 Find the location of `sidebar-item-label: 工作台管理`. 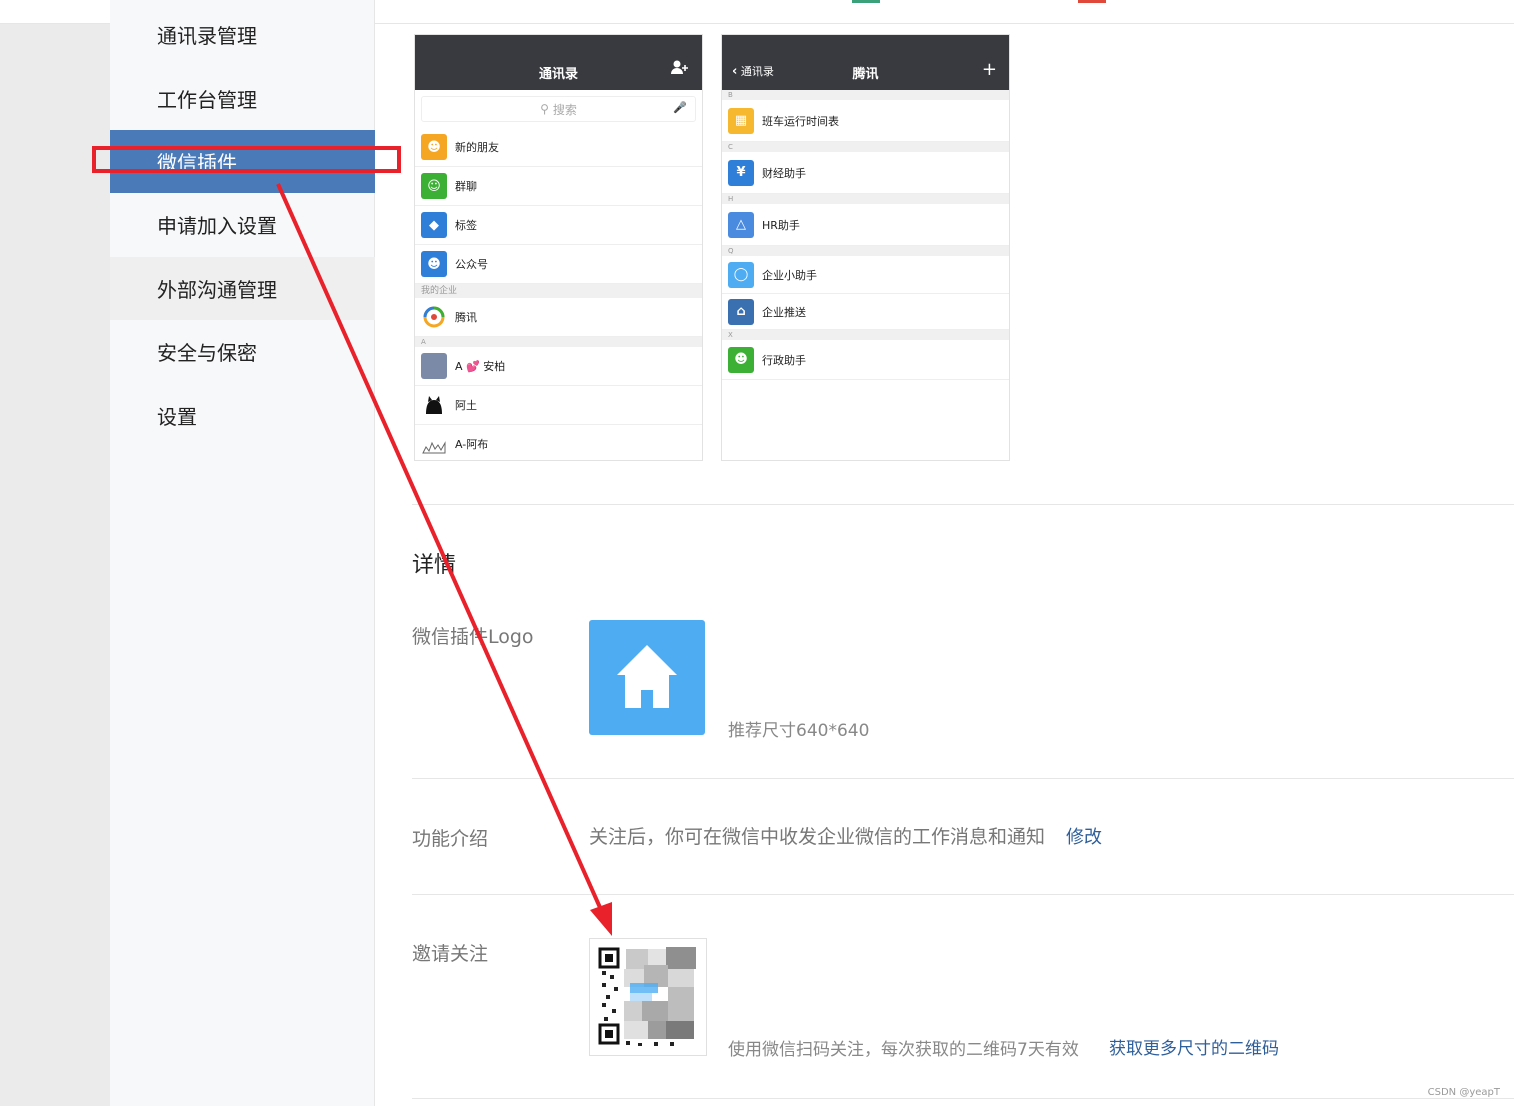

sidebar-item-label: 工作台管理 is located at coordinates (207, 100).